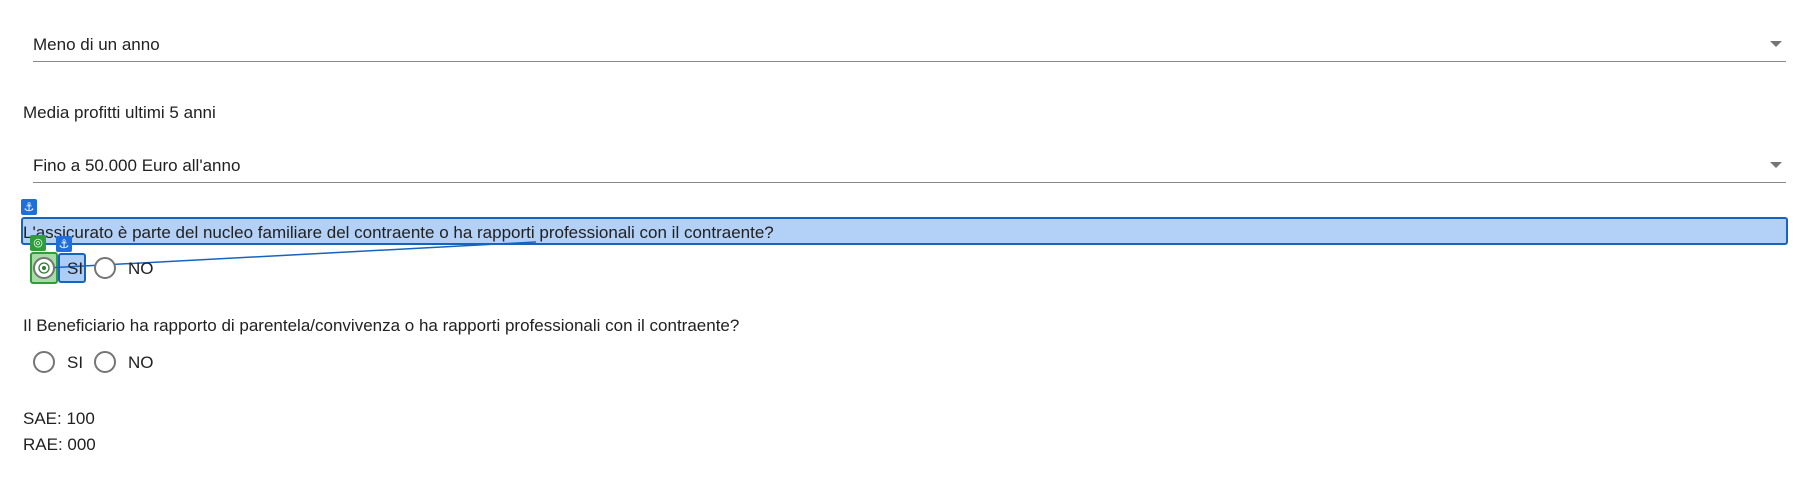 Image resolution: width=1815 pixels, height=483 pixels. What do you see at coordinates (59, 444) in the screenshot?
I see `rae-value: RAE: 000` at bounding box center [59, 444].